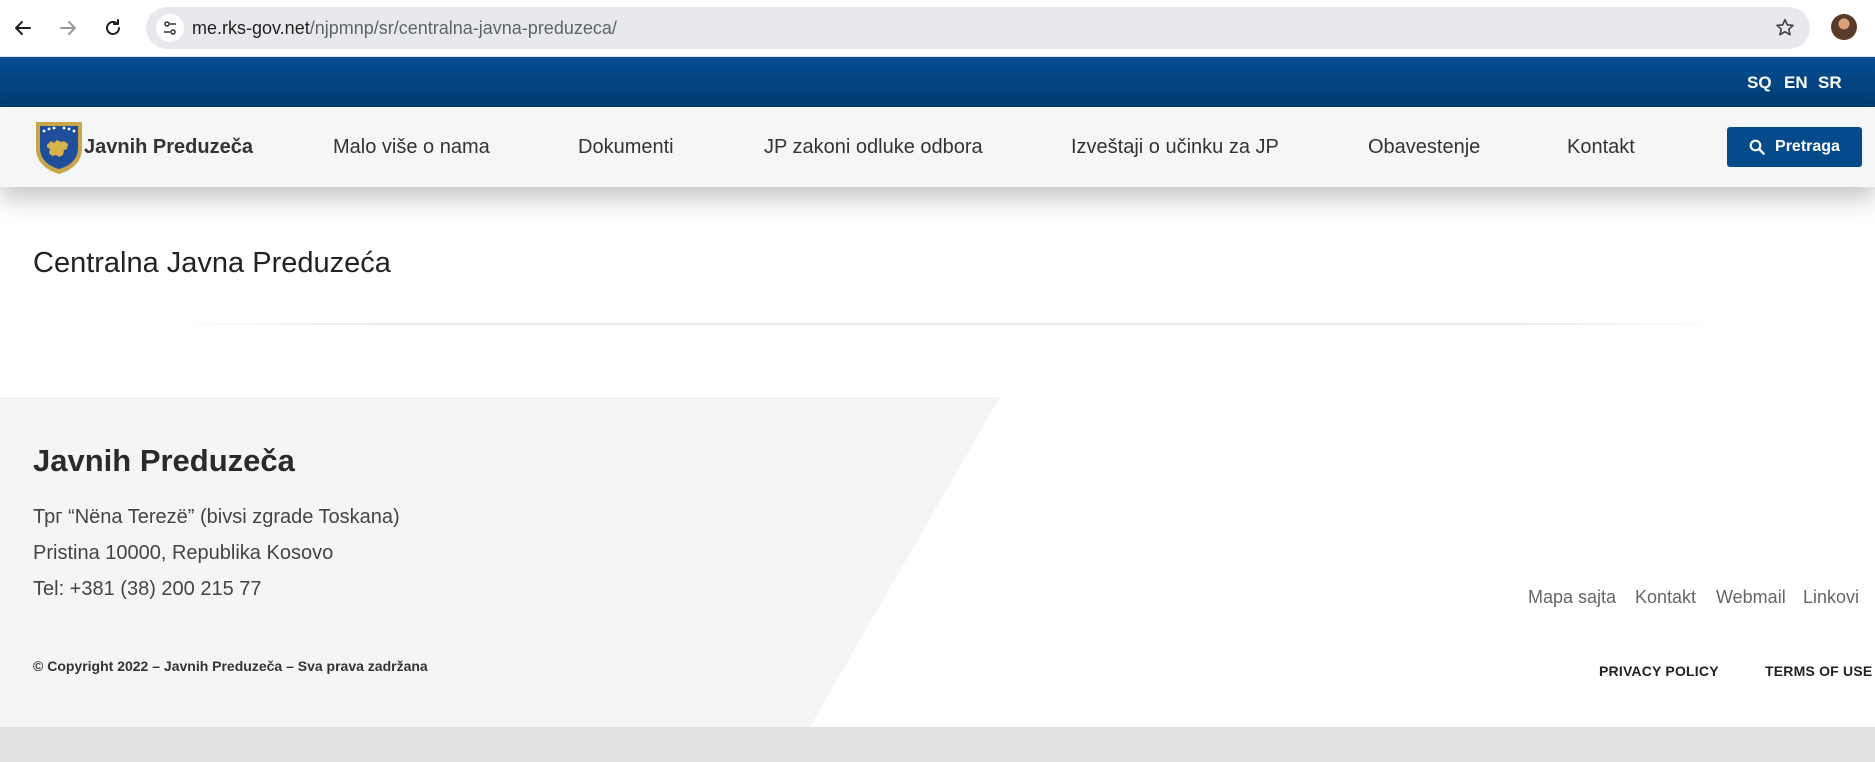 This screenshot has width=1875, height=762. I want to click on kosovo-coat-of-arms-icon, so click(59, 147).